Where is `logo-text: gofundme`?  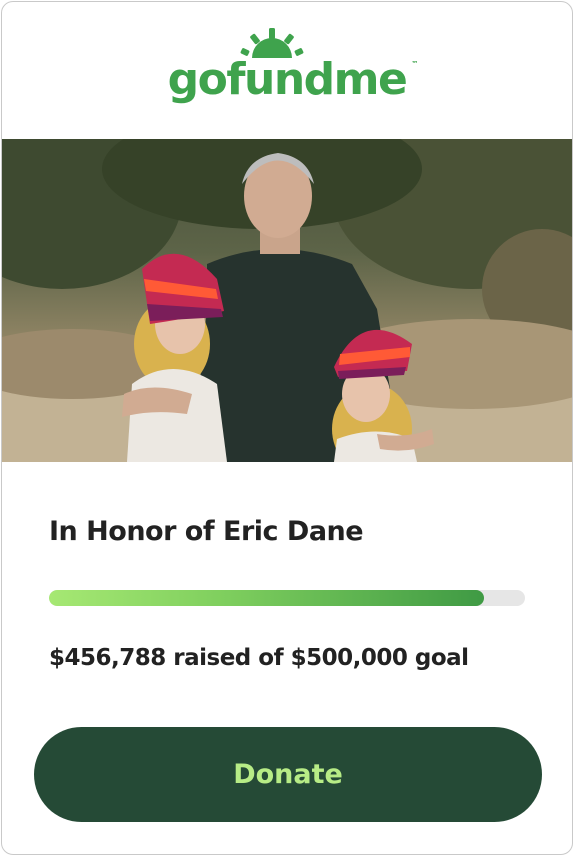
logo-text: gofundme is located at coordinates (287, 79).